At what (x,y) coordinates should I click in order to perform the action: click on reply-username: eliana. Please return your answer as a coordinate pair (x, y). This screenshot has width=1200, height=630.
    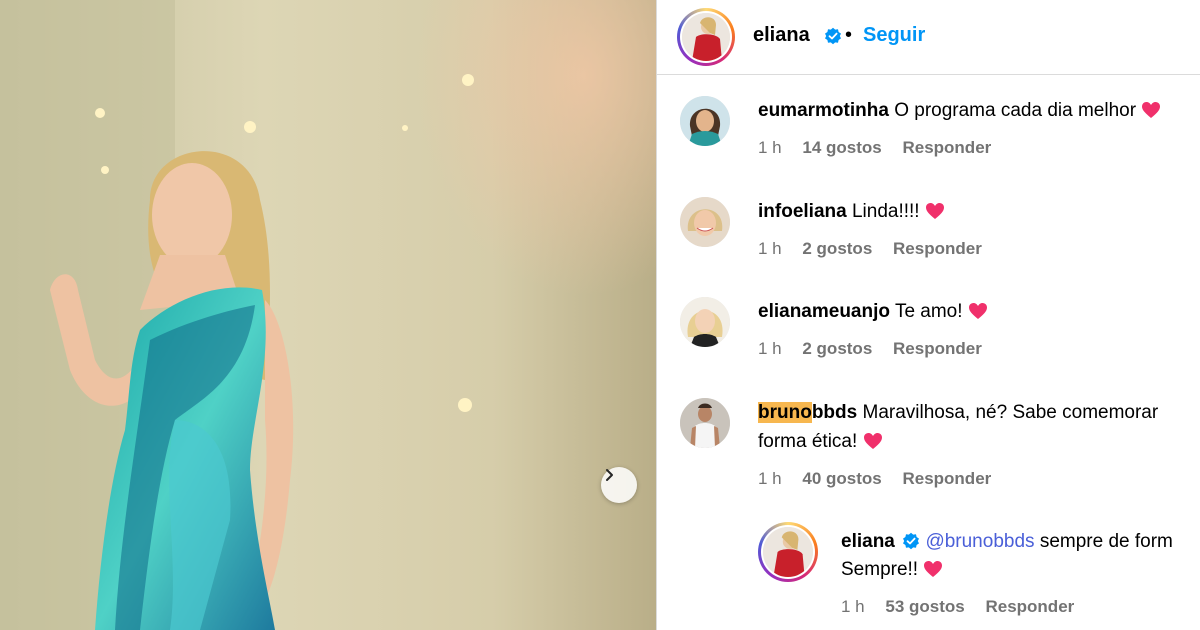
    Looking at the image, I should click on (868, 541).